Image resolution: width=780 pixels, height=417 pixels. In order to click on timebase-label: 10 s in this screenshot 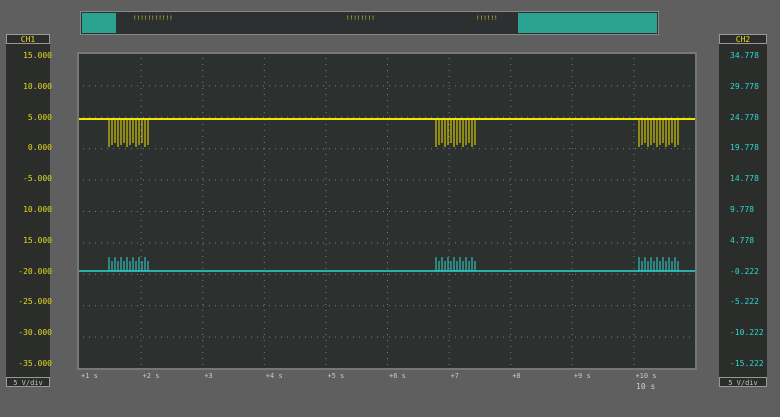, I will do `click(646, 386)`.